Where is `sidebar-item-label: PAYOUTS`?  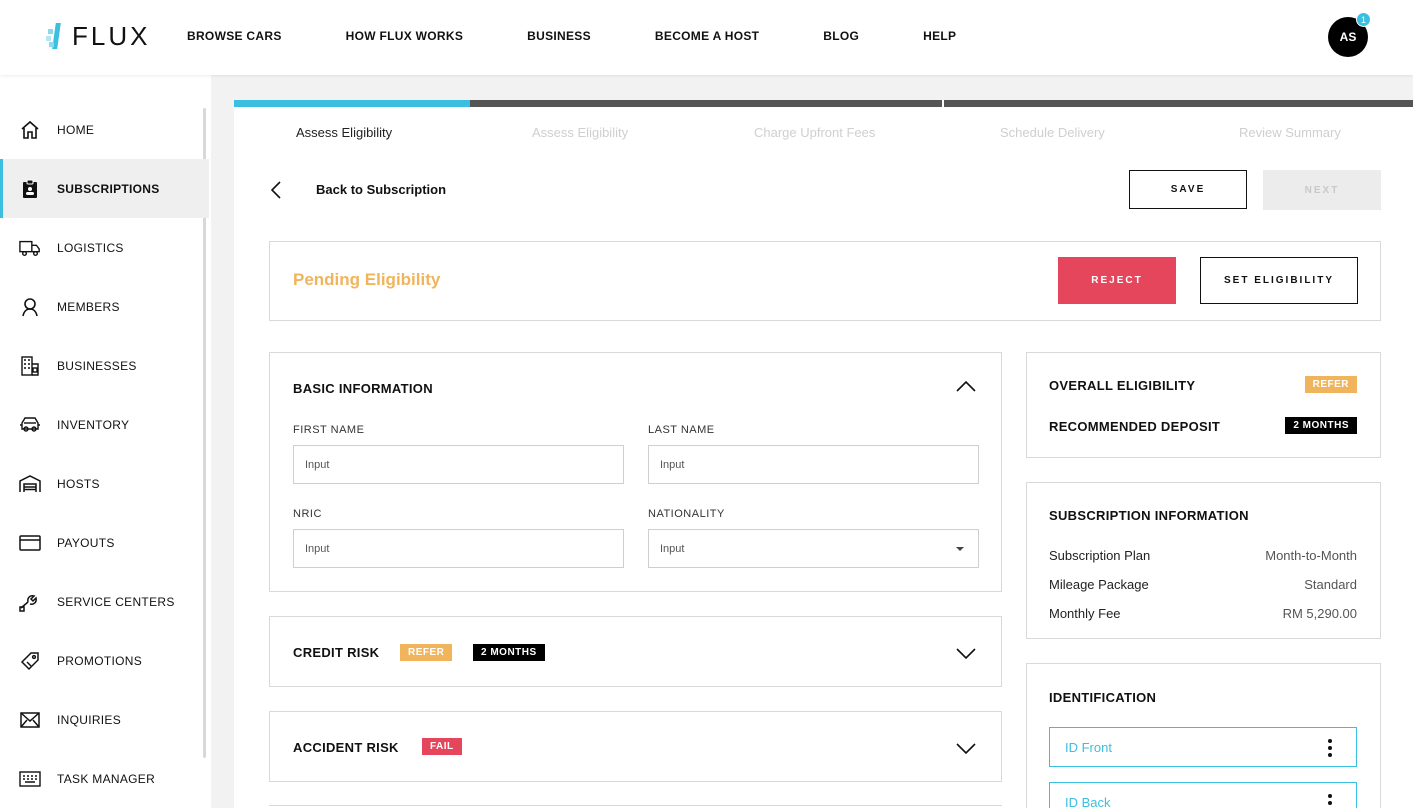
sidebar-item-label: PAYOUTS is located at coordinates (86, 542).